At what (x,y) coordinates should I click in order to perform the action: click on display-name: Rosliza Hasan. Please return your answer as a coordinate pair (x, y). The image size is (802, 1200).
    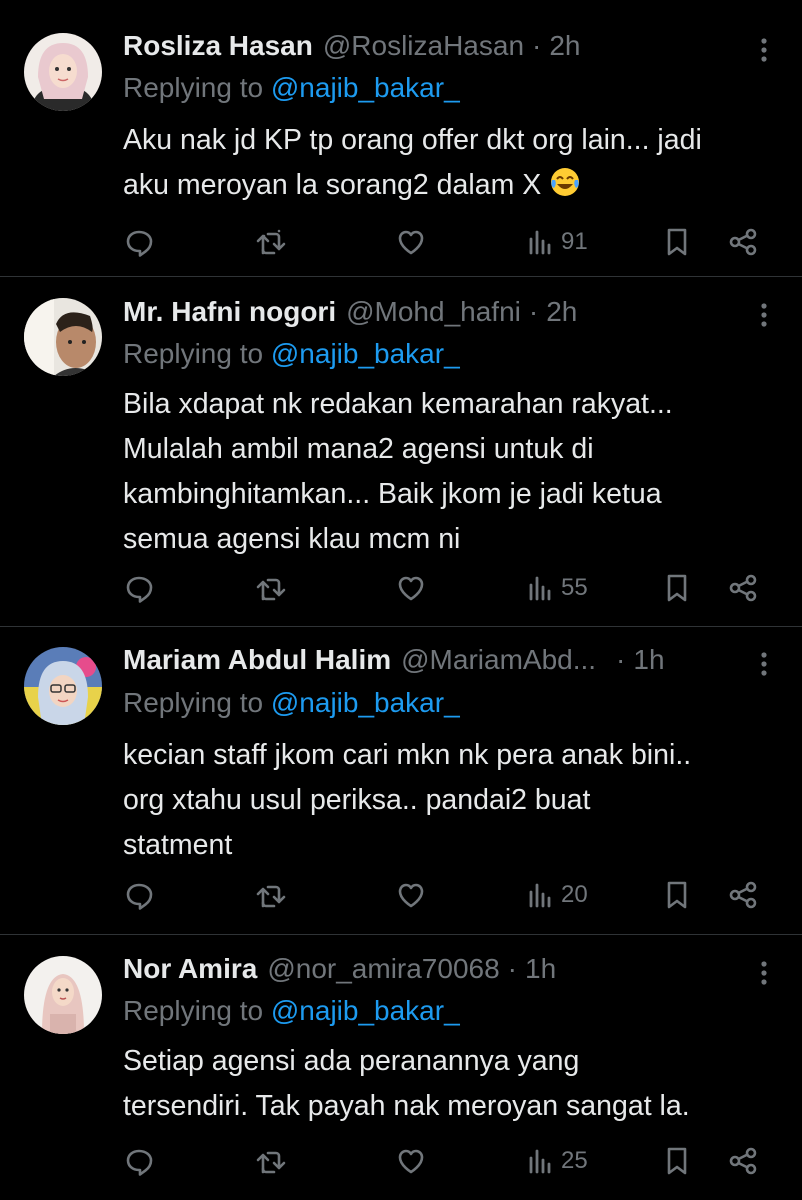
    Looking at the image, I should click on (218, 46).